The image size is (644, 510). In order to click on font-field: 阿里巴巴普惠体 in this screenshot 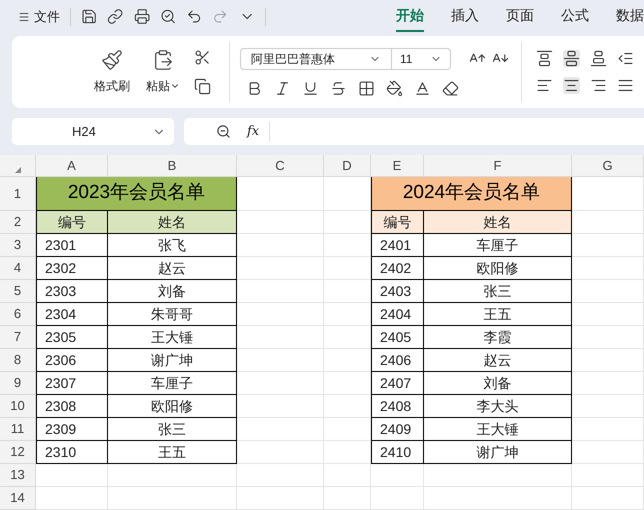, I will do `click(316, 59)`.